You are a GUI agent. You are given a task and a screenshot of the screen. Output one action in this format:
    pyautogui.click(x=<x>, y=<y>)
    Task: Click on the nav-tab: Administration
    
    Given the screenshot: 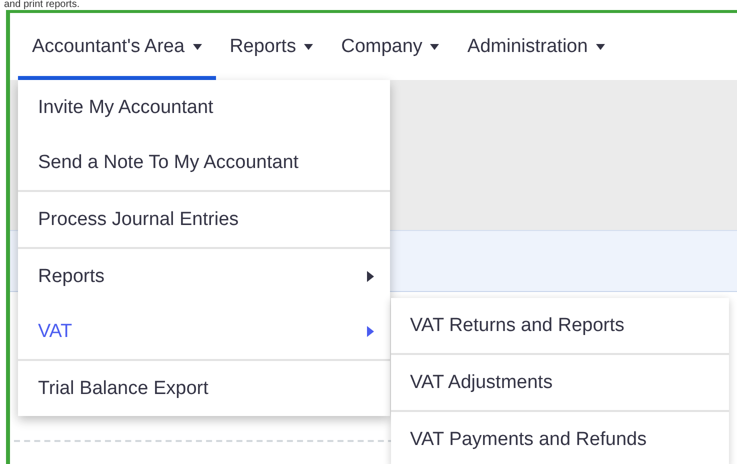 What is the action you would take?
    pyautogui.click(x=536, y=46)
    